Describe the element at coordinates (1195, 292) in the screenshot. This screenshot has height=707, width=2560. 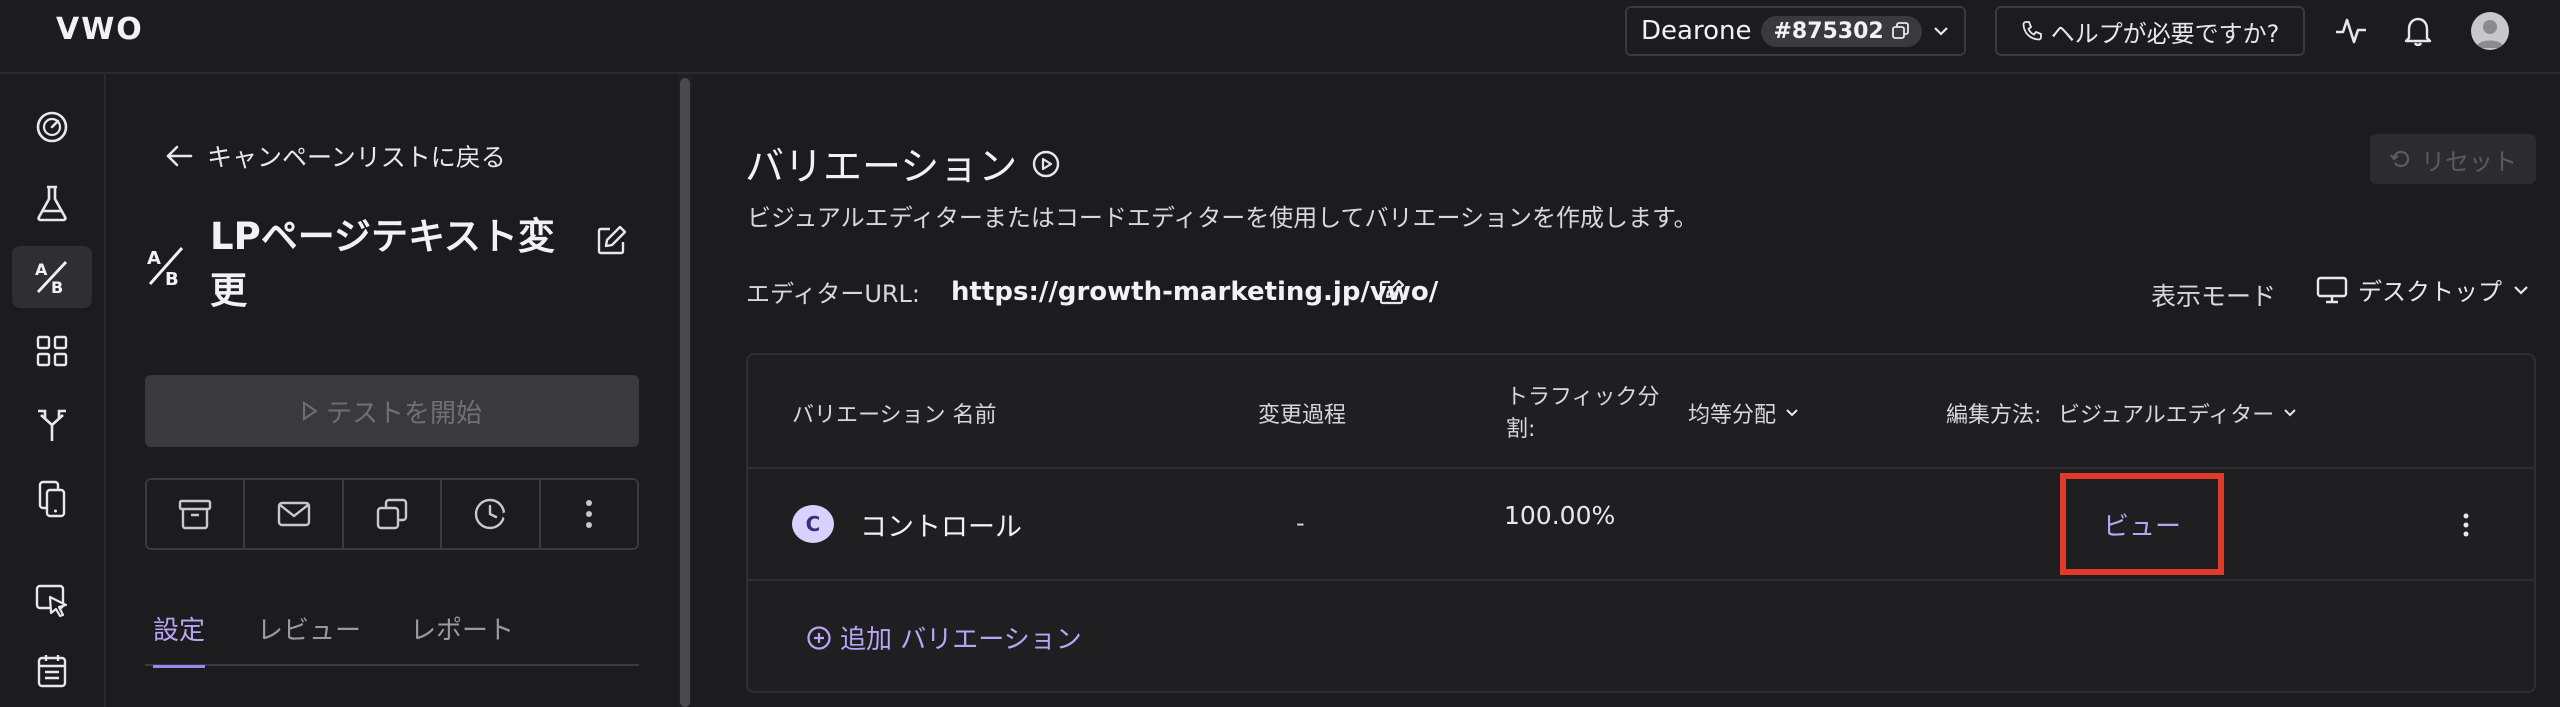
I see `editor-url: https://growth-marketing.jp/vwo/` at that location.